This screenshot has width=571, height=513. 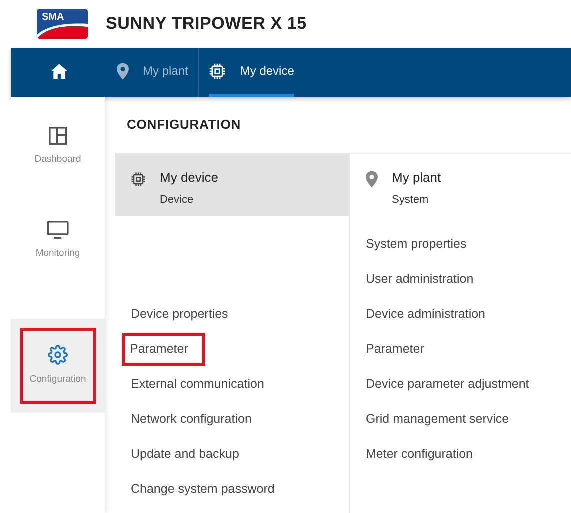 What do you see at coordinates (426, 314) in the screenshot?
I see `menu-link: Device administration` at bounding box center [426, 314].